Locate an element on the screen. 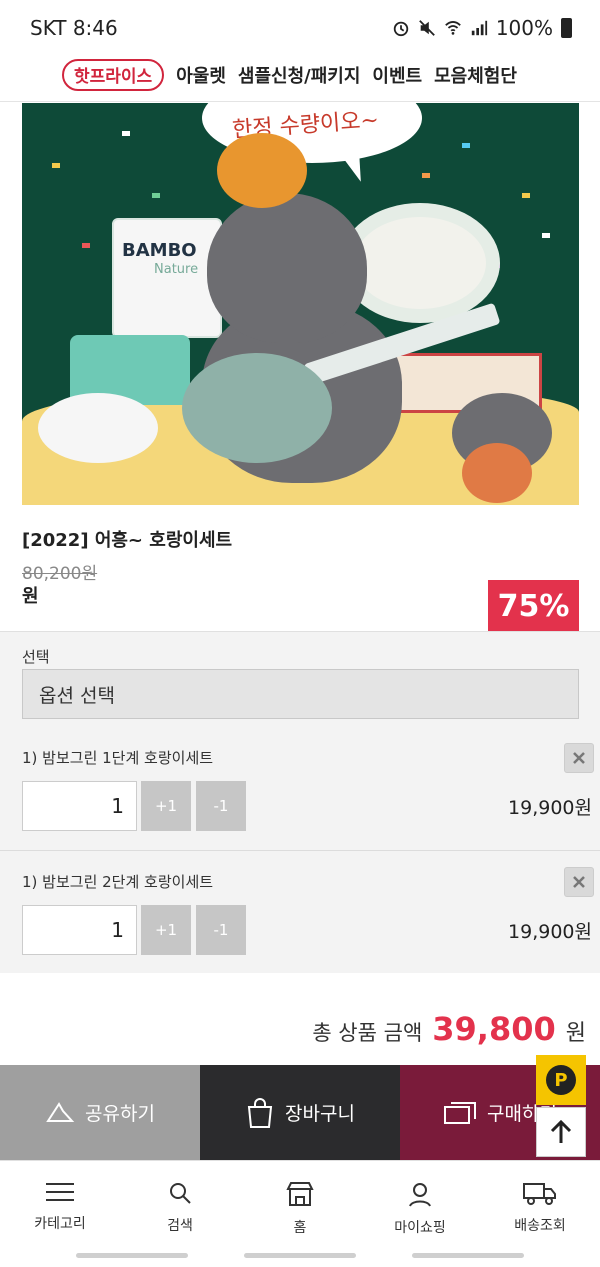 The height and width of the screenshot is (1267, 600). orange-tiger is located at coordinates (262, 170).